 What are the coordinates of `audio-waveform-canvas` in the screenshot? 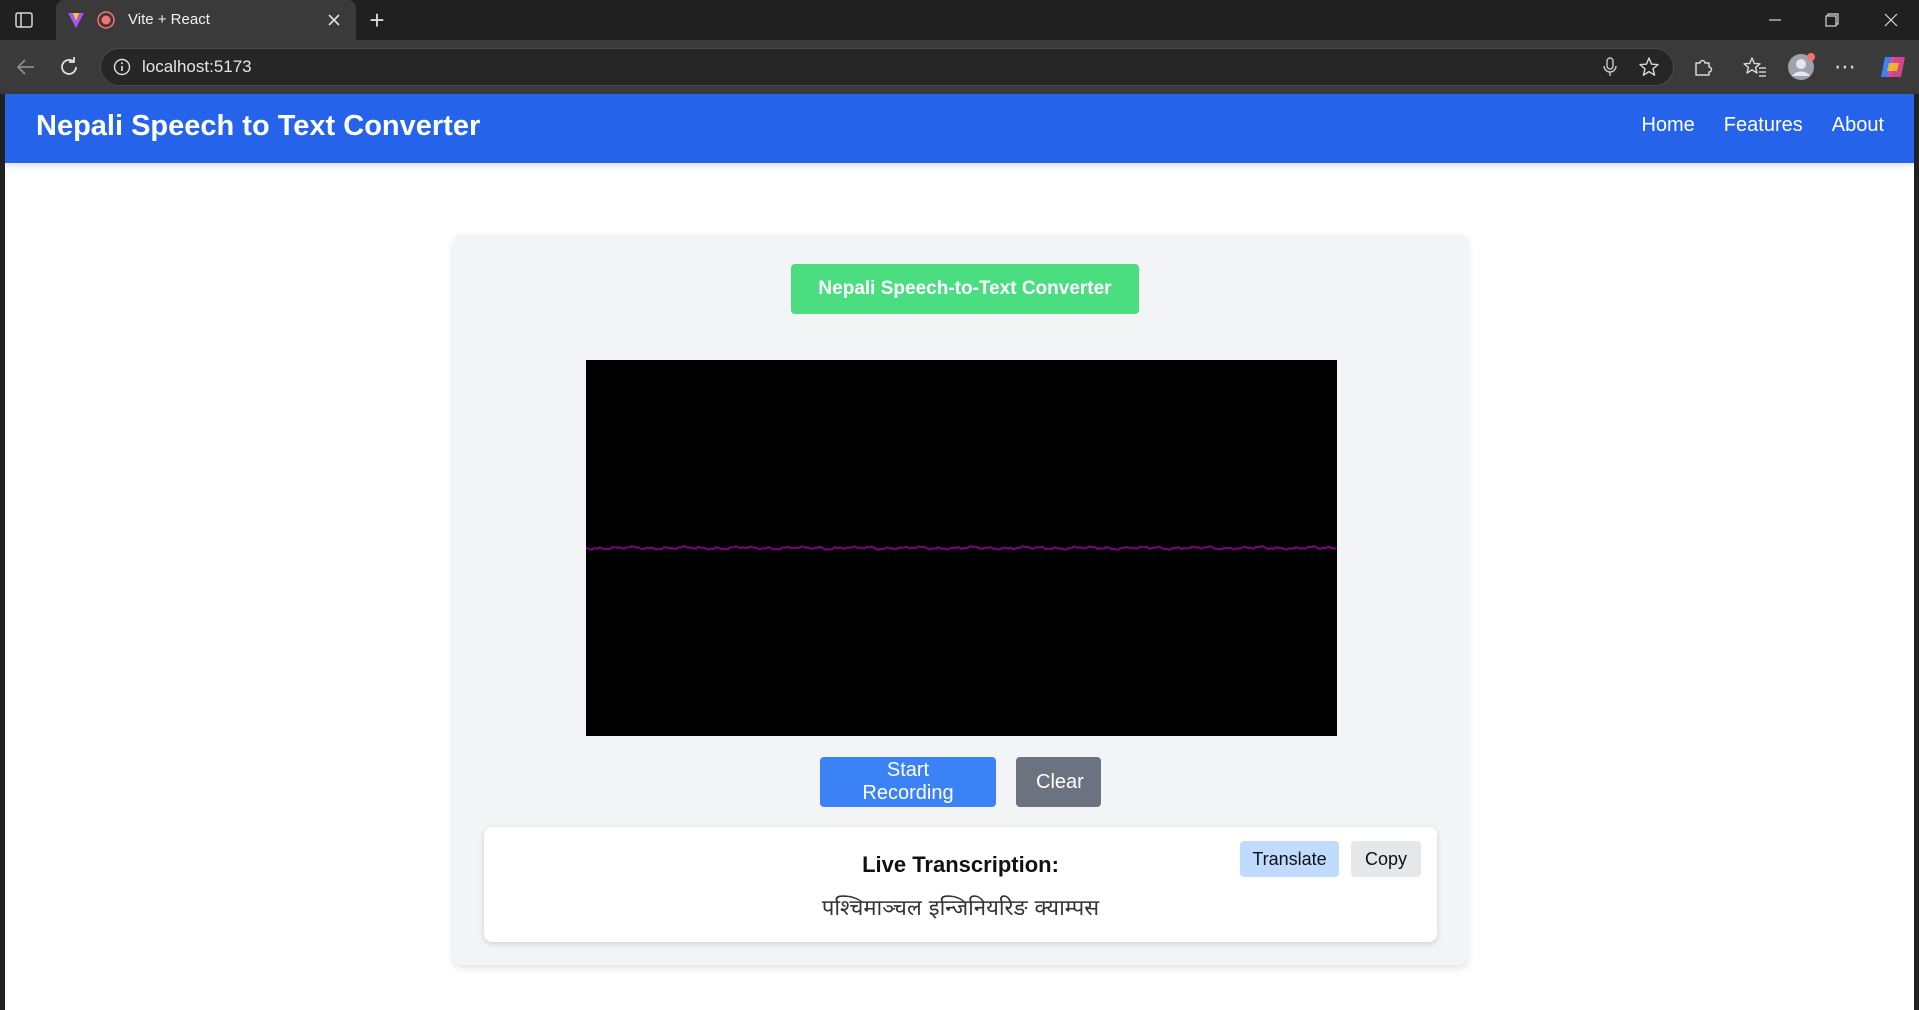 It's located at (961, 548).